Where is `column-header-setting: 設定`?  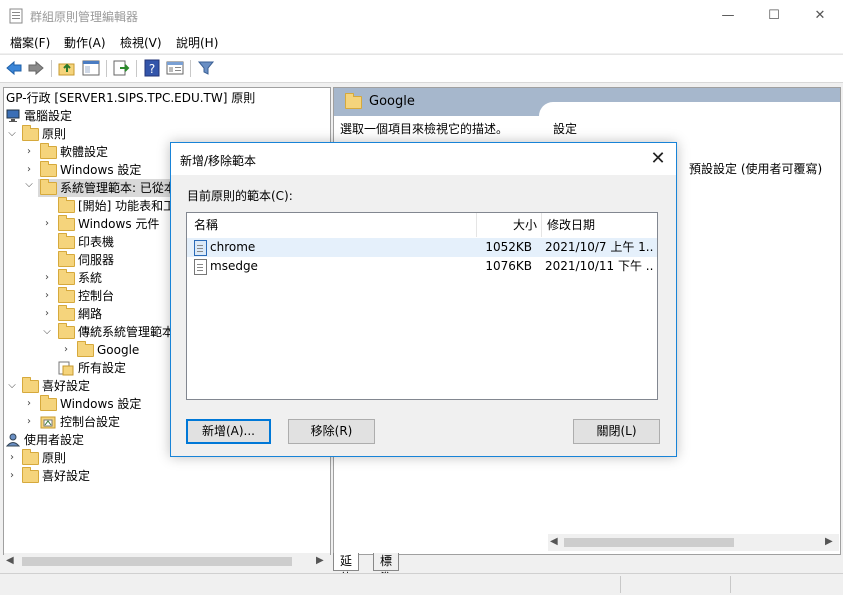 column-header-setting: 設定 is located at coordinates (565, 128).